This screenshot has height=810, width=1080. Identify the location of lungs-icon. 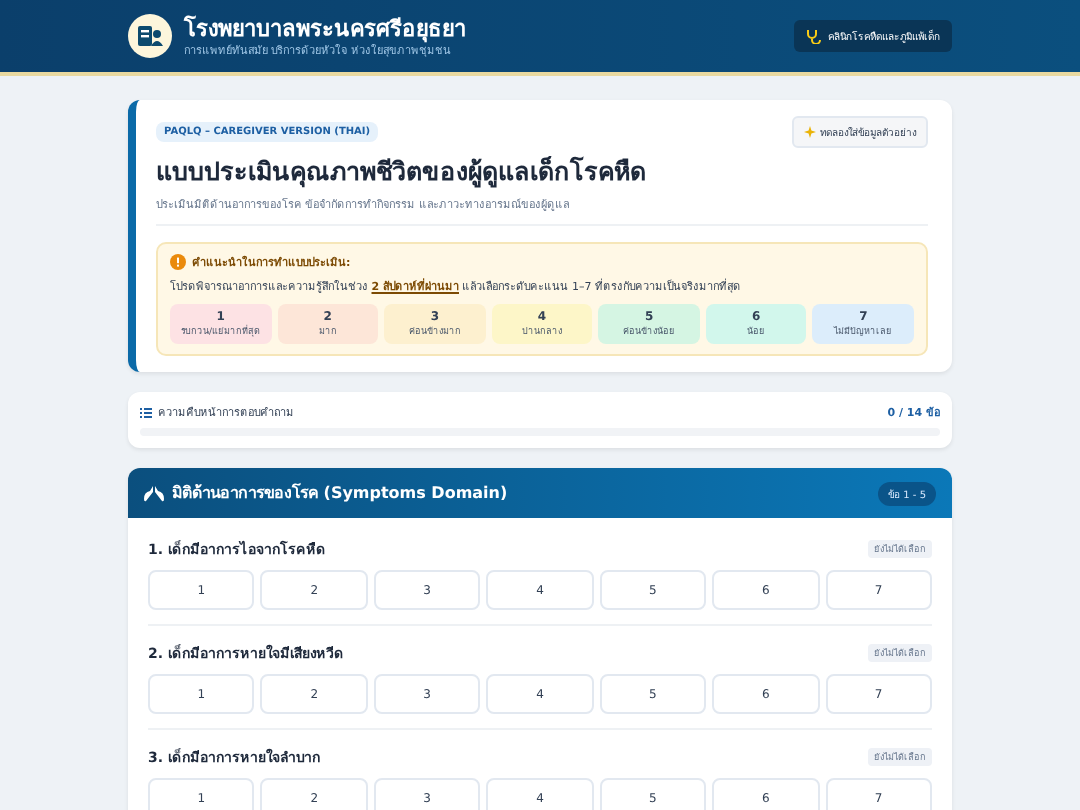
(154, 493).